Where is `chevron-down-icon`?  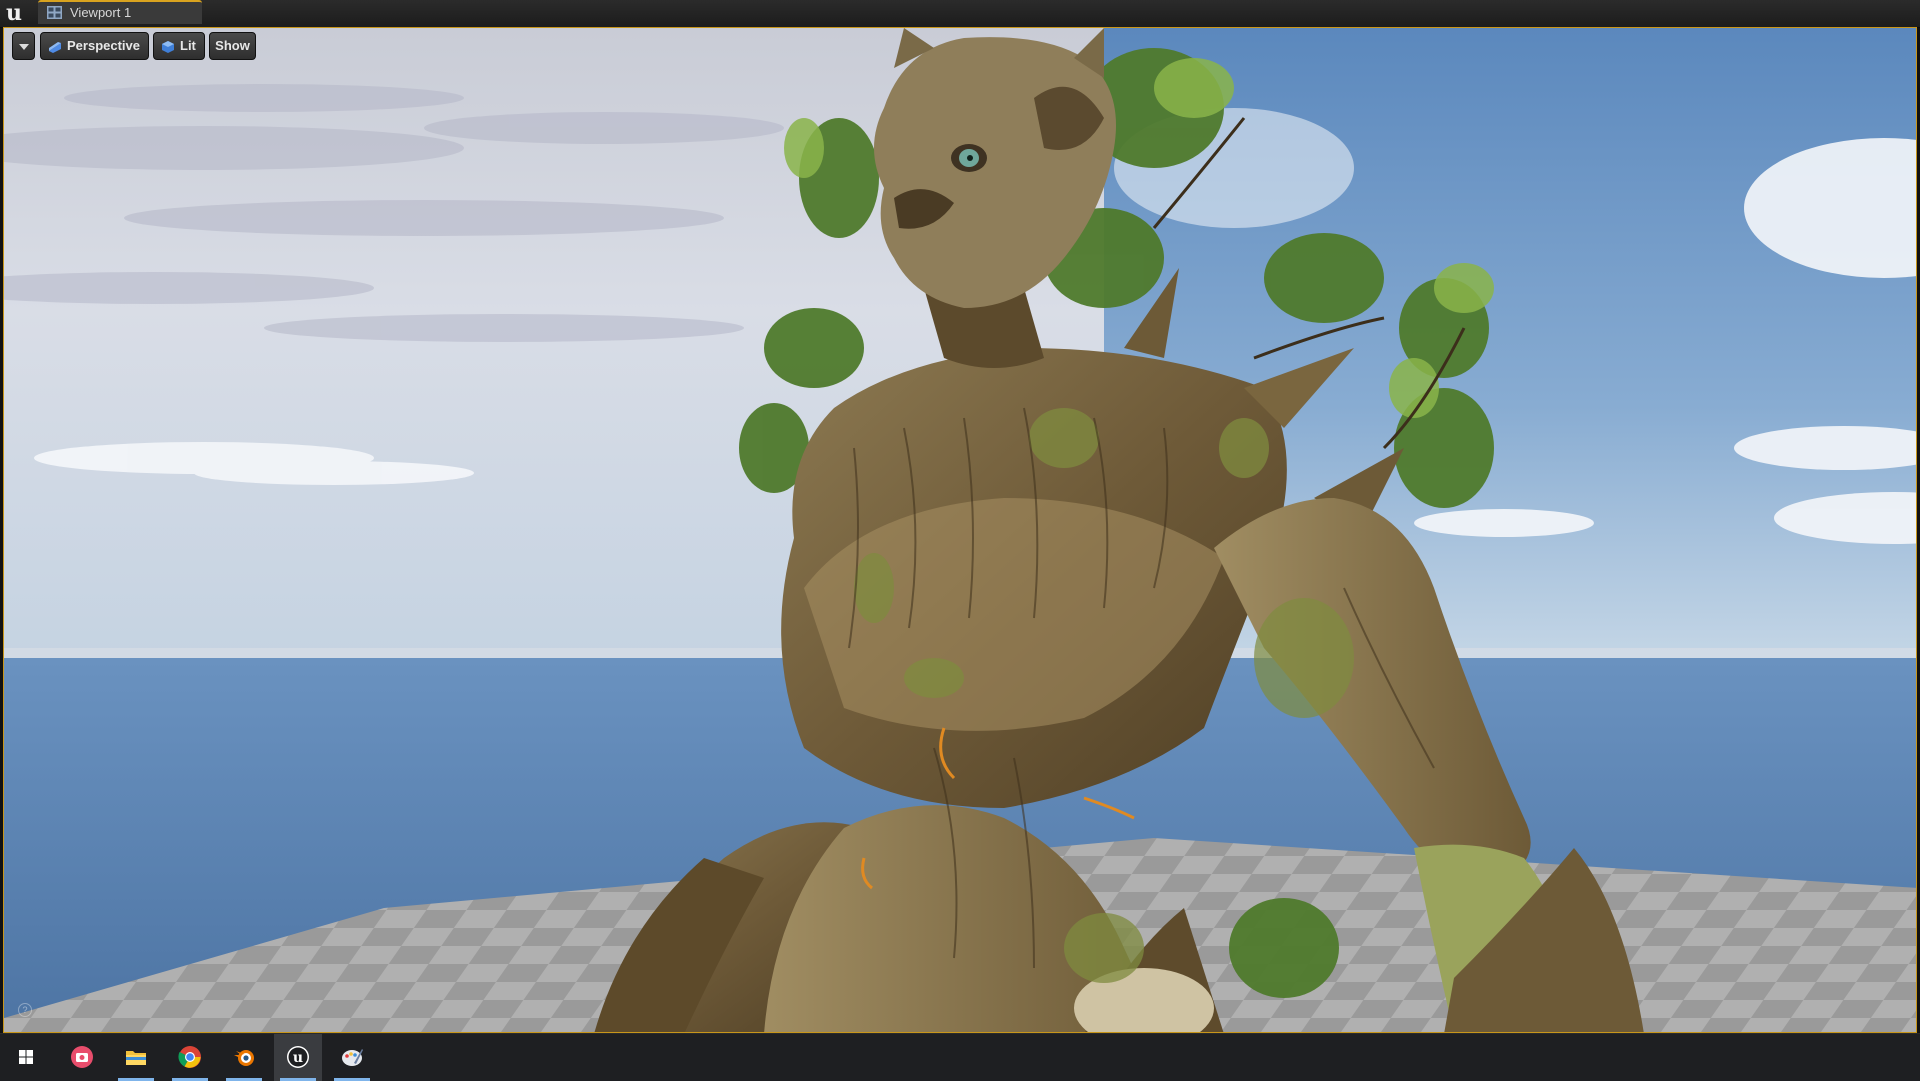
chevron-down-icon is located at coordinates (24, 47).